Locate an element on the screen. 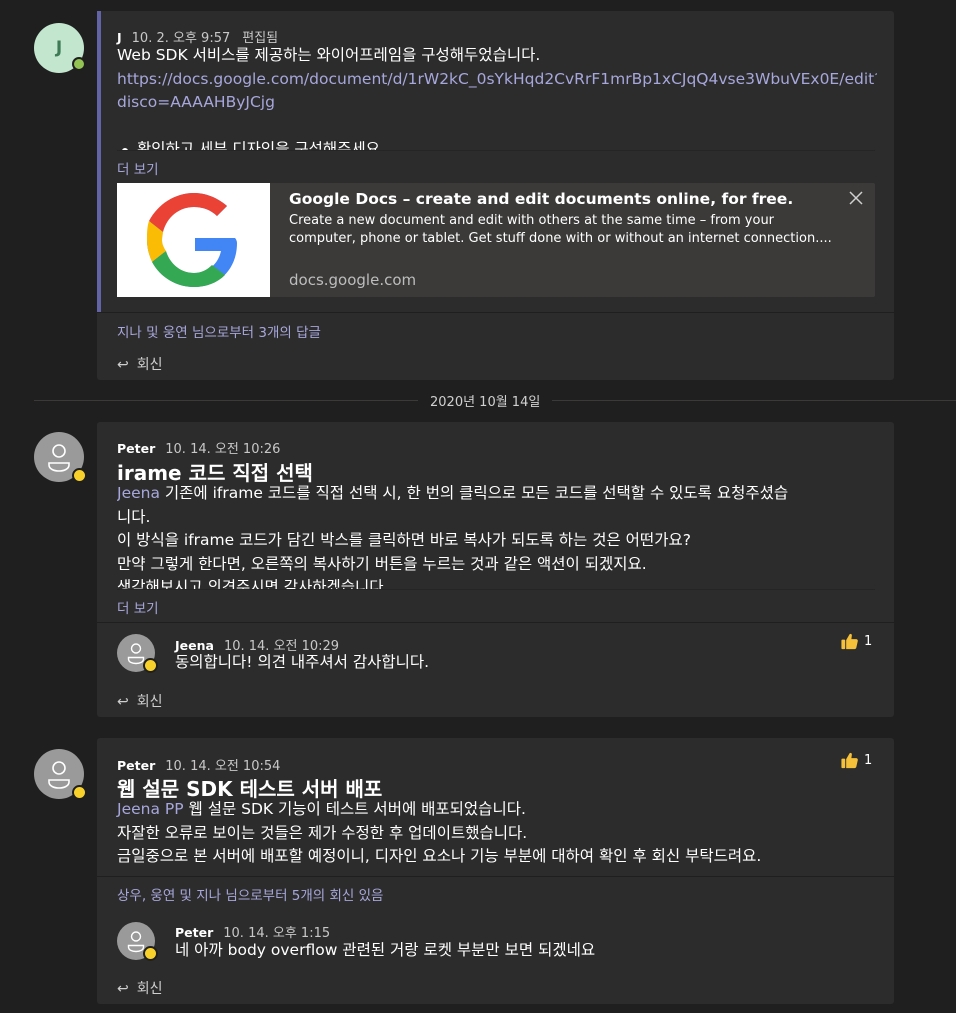 The height and width of the screenshot is (1013, 956). reply-text: 네 아까 body overflow 관련된 거랑 로켓 부분만 보면 되겠네요 is located at coordinates (385, 950).